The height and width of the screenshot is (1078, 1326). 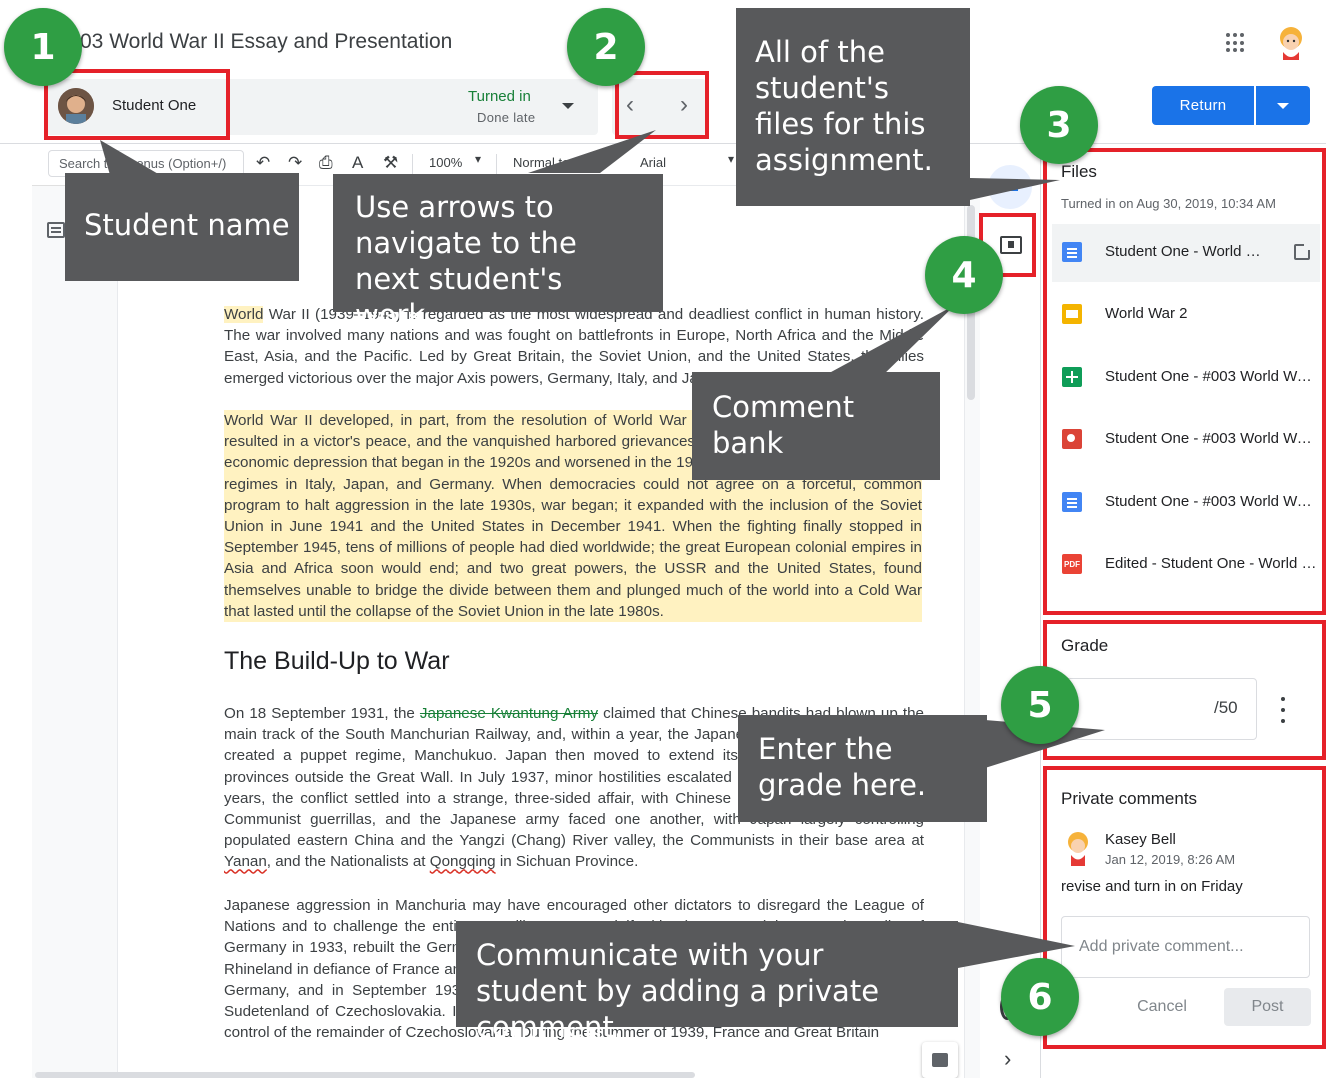 What do you see at coordinates (964, 275) in the screenshot?
I see `step-number: 4` at bounding box center [964, 275].